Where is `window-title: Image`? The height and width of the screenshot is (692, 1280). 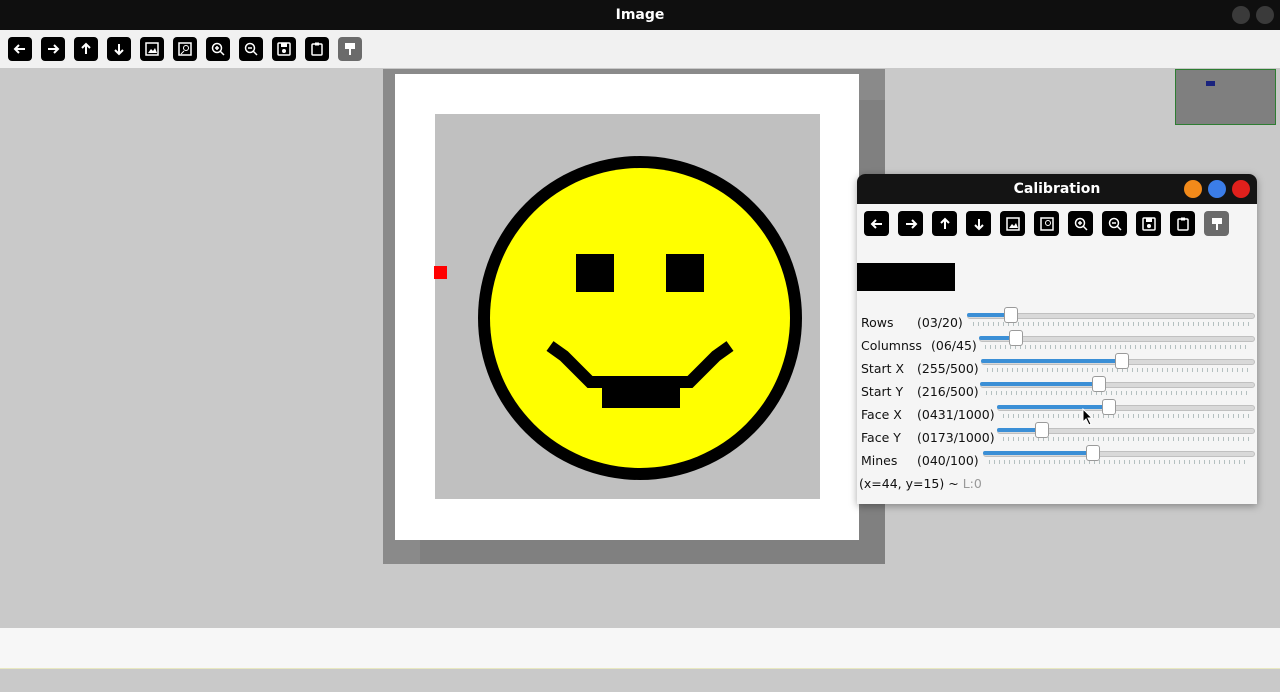
window-title: Image is located at coordinates (640, 15).